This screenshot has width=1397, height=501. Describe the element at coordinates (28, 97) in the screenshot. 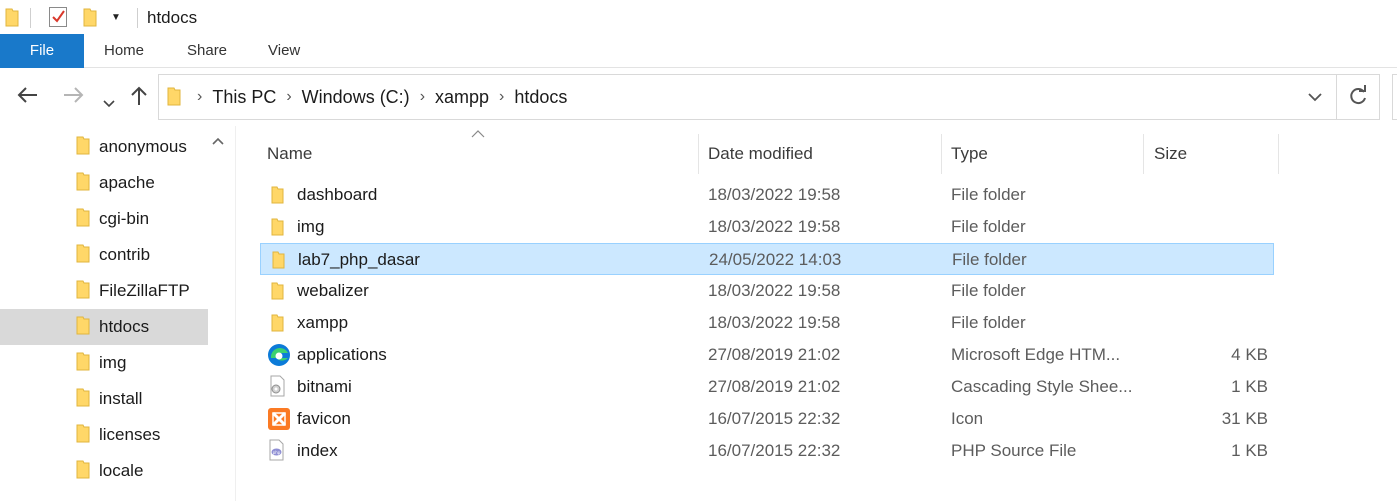

I see `back-arrow-icon` at that location.